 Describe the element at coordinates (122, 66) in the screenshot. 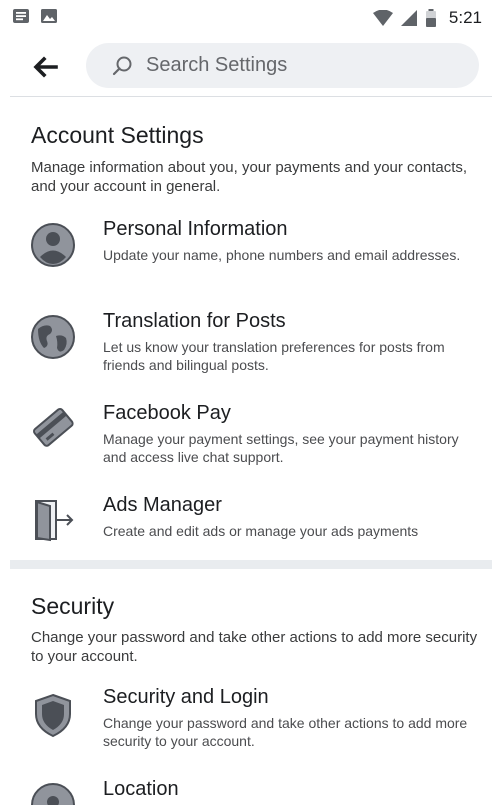

I see `search-icon` at that location.